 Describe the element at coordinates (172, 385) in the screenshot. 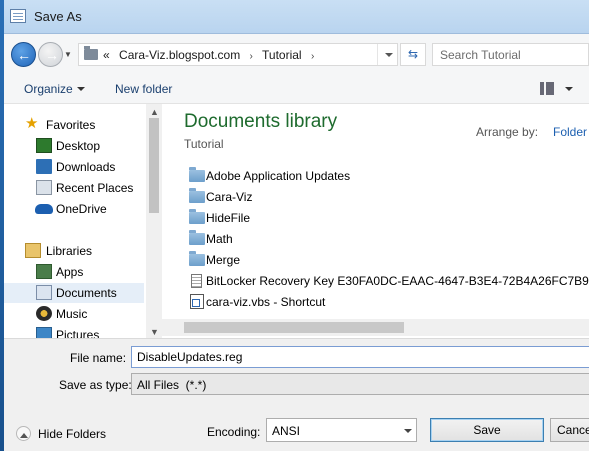

I see `save-as-type-value: All Files (*.*)` at that location.